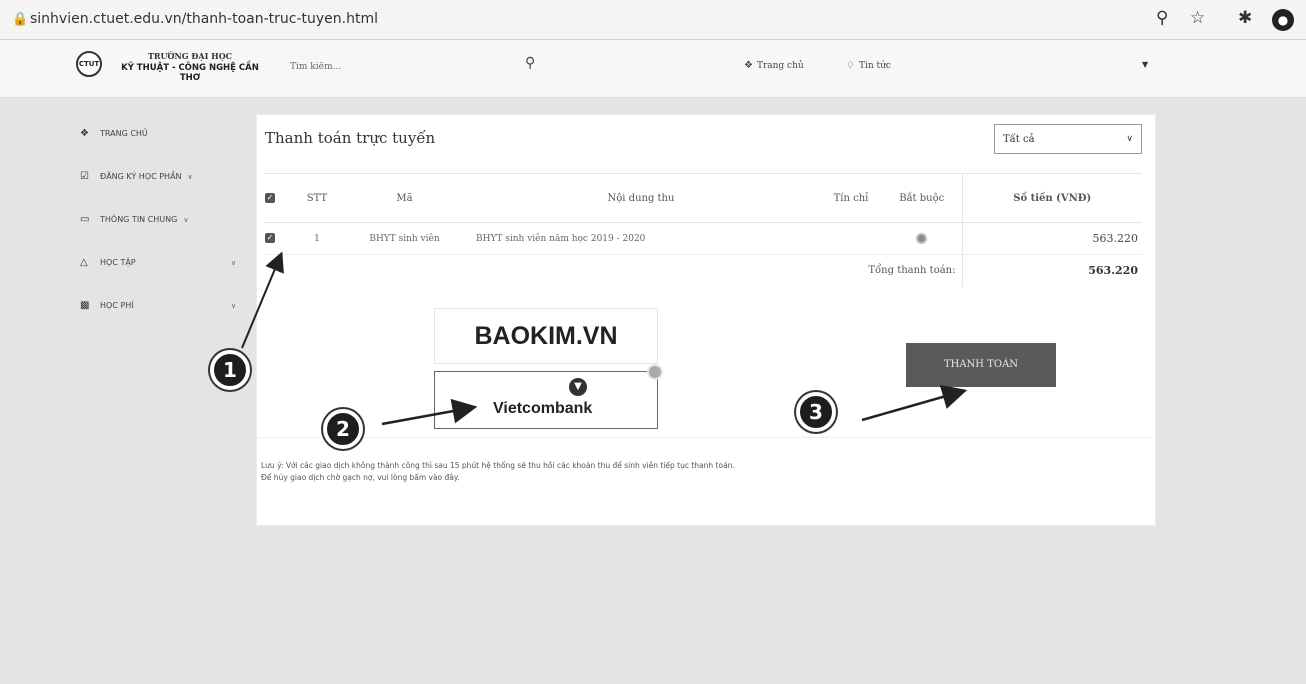 Image resolution: width=1306 pixels, height=684 pixels. I want to click on row-required, so click(922, 238).